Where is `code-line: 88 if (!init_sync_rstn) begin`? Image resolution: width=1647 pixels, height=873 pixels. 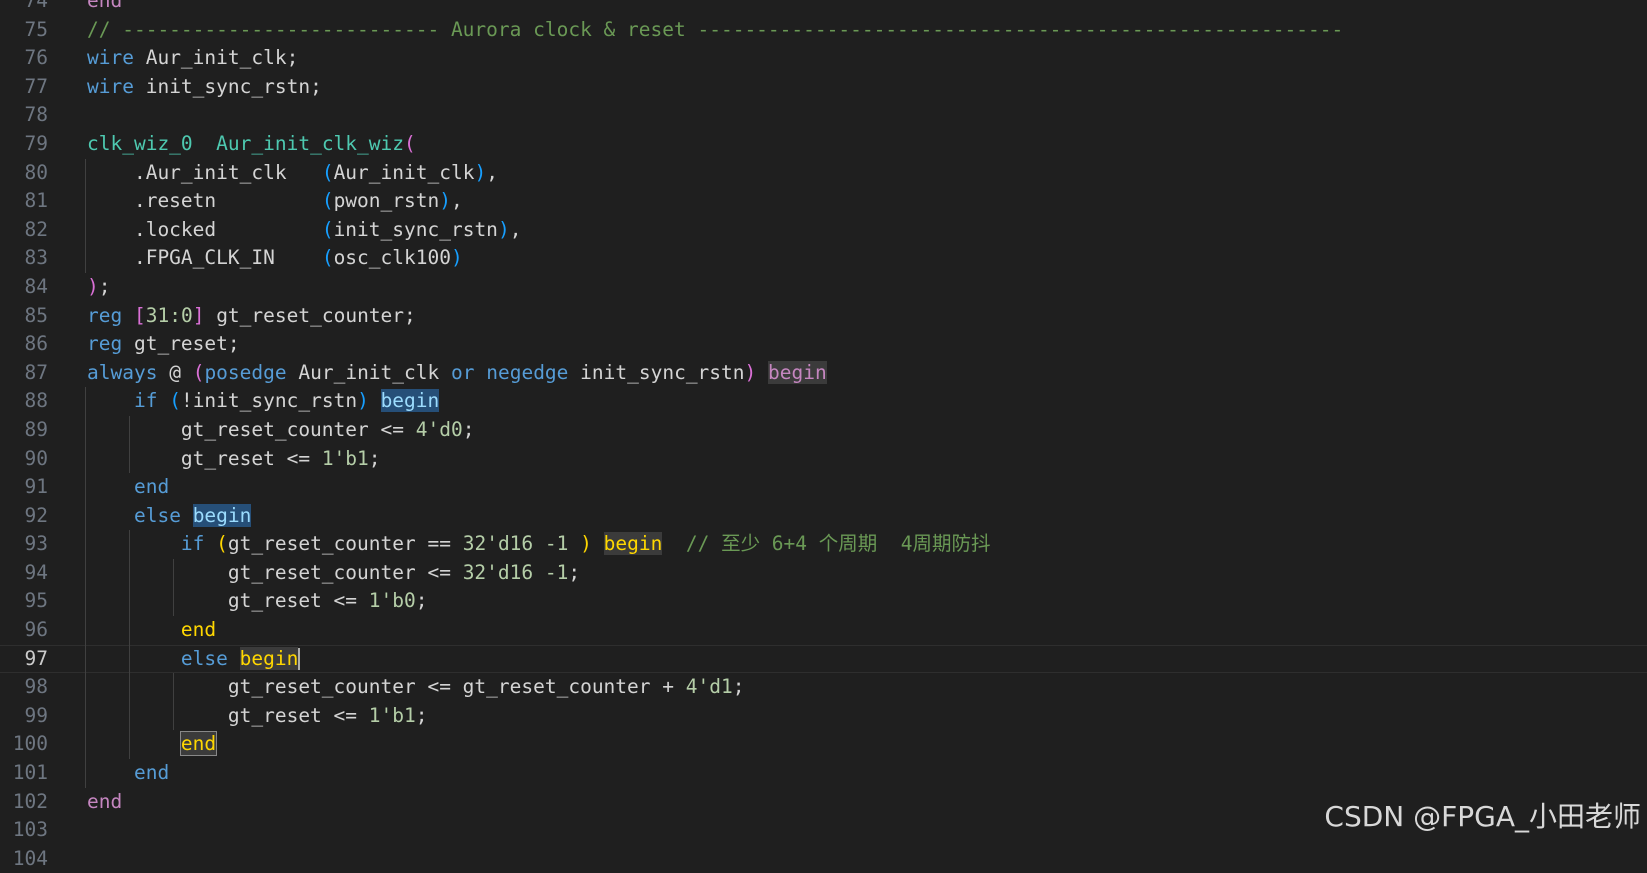
code-line: 88 if (!init_sync_rstn) begin is located at coordinates (823, 401).